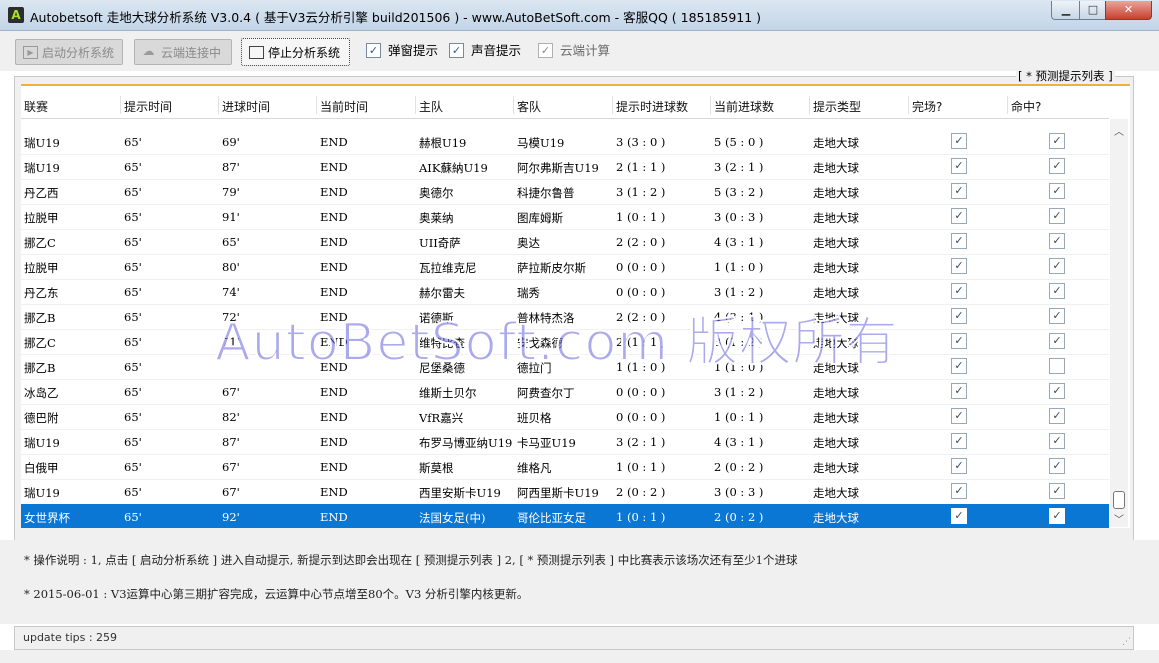  What do you see at coordinates (442, 368) in the screenshot?
I see `home-team-cell: 尼堡桑德` at bounding box center [442, 368].